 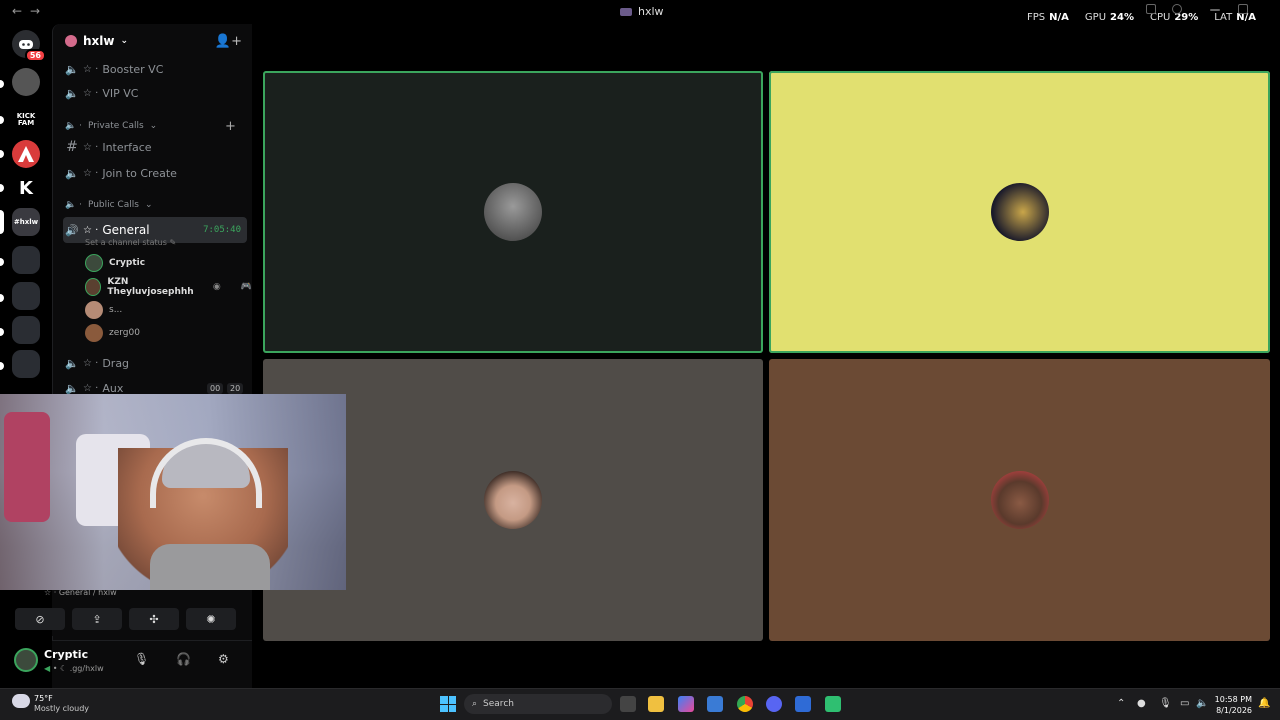 What do you see at coordinates (26, 120) in the screenshot?
I see `server-icon-kick-fam: KICK FAM` at bounding box center [26, 120].